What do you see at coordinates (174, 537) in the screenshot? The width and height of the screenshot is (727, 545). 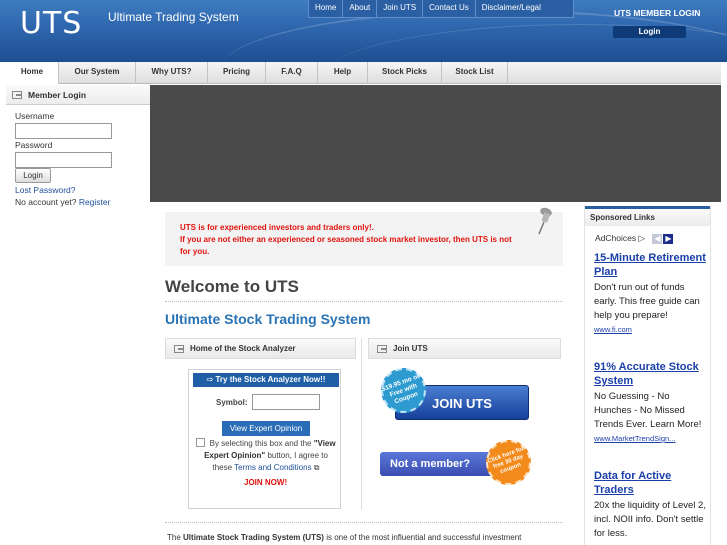 I see `intro-prefix: The` at bounding box center [174, 537].